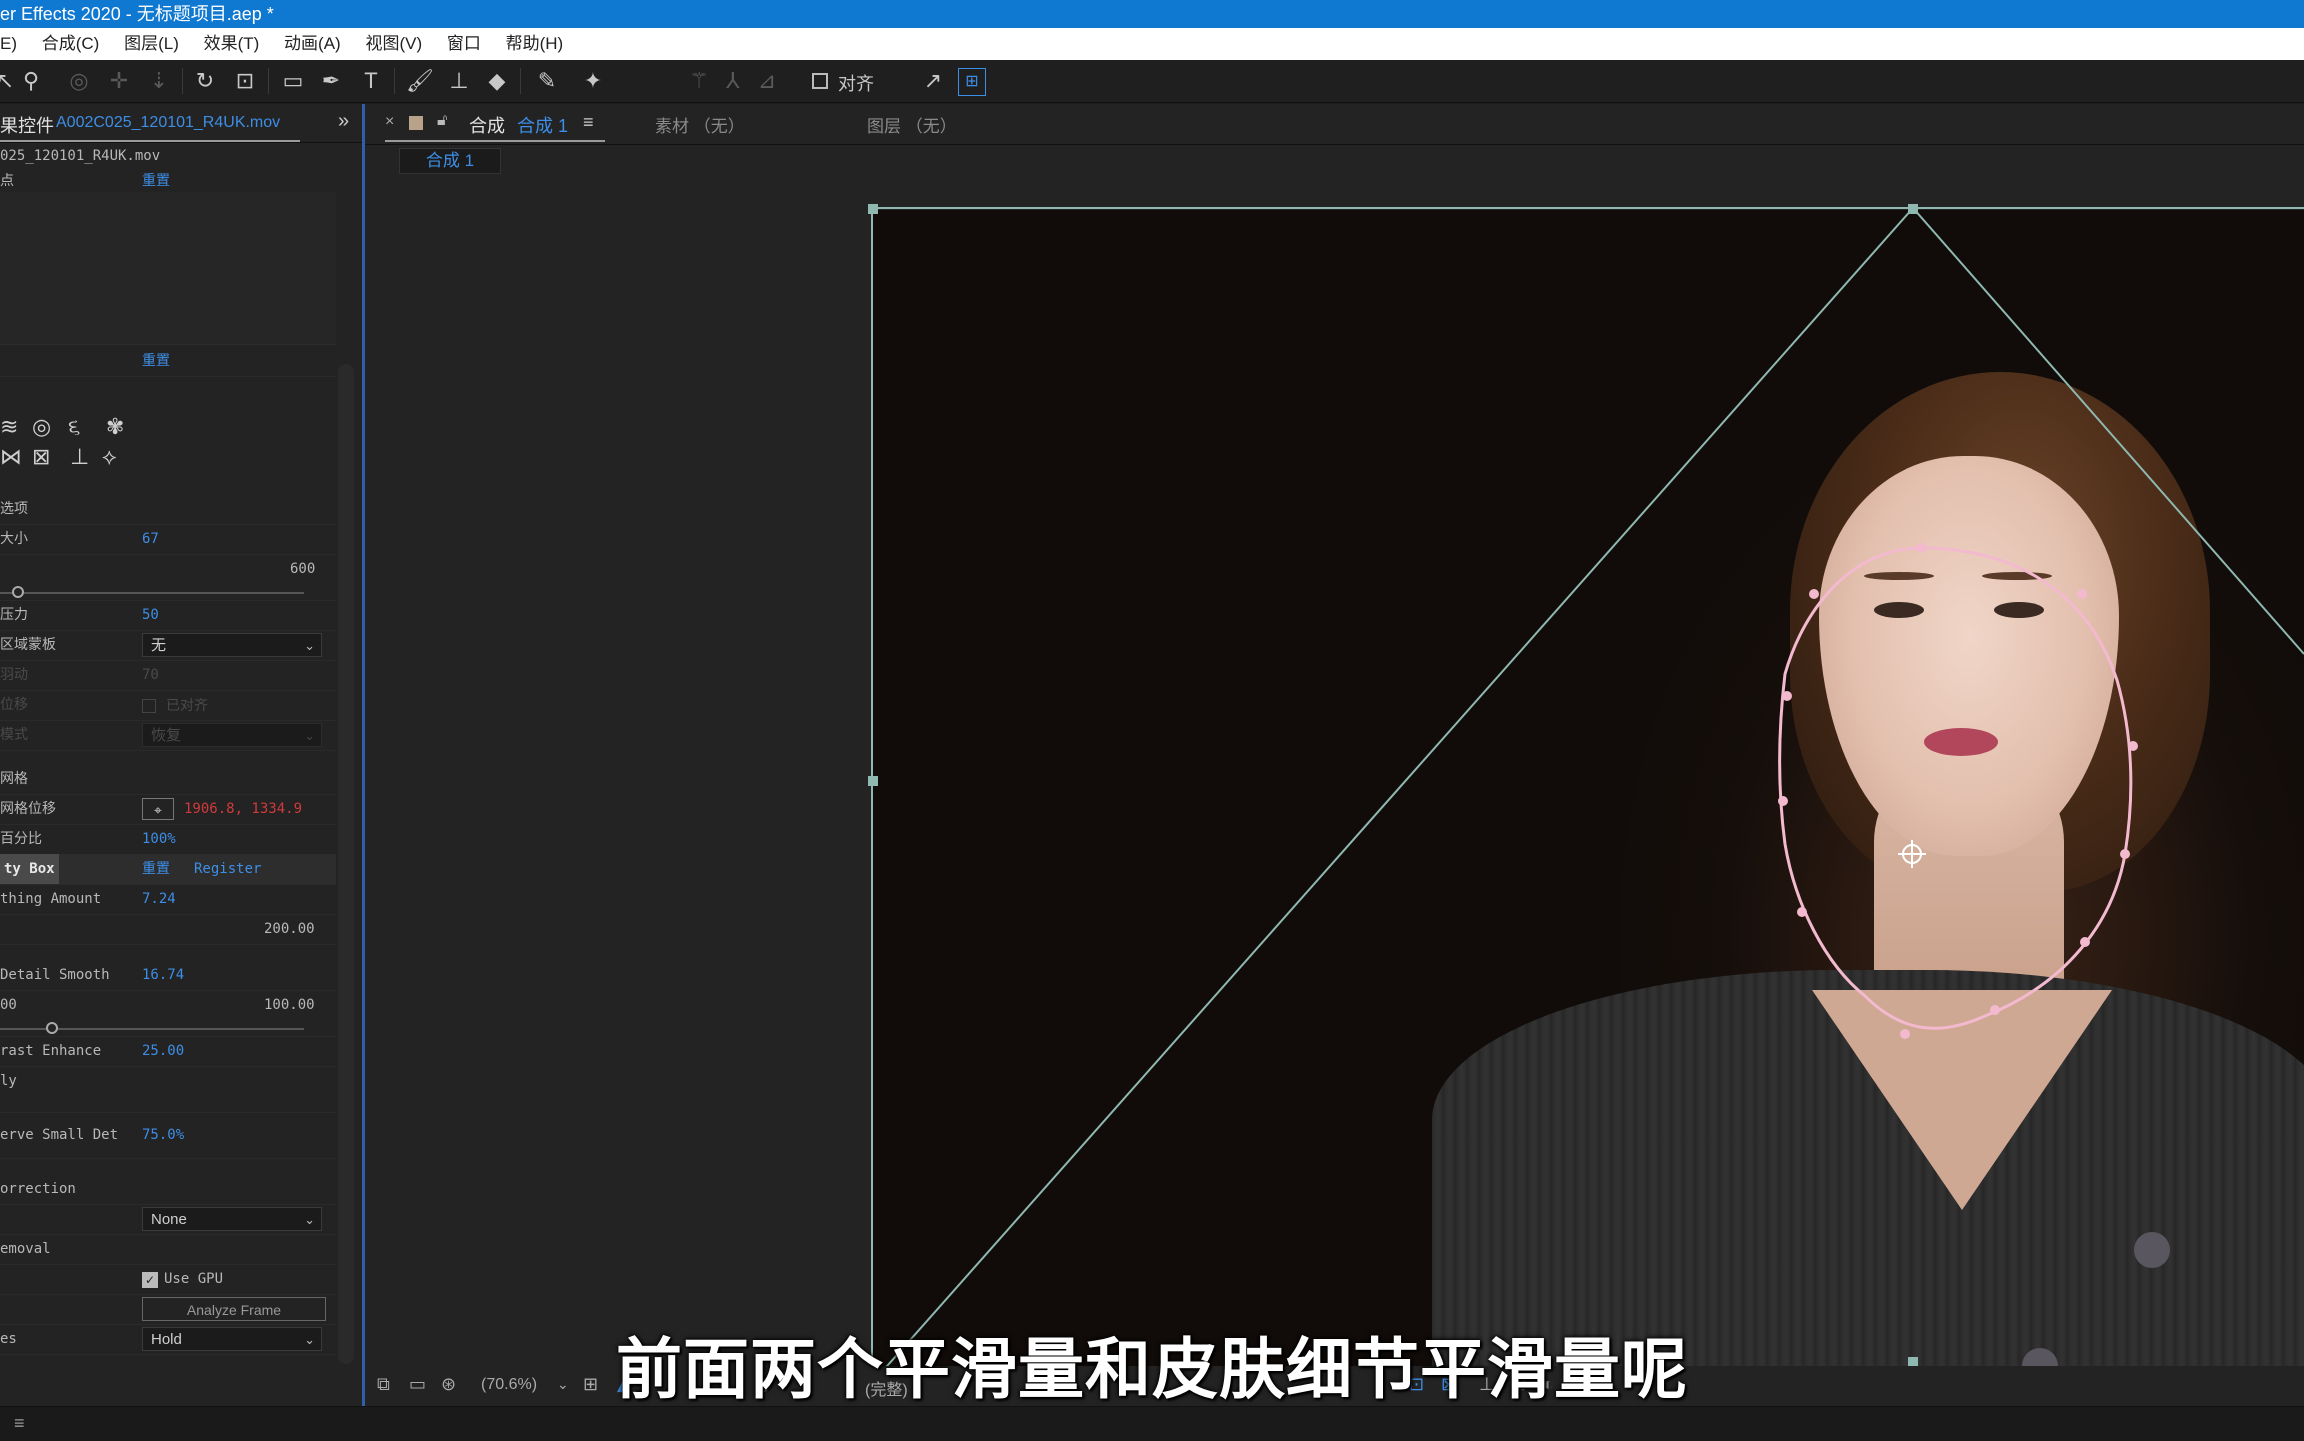 The width and height of the screenshot is (2304, 1441). Describe the element at coordinates (1913, 209) in the screenshot. I see `top-handle` at that location.